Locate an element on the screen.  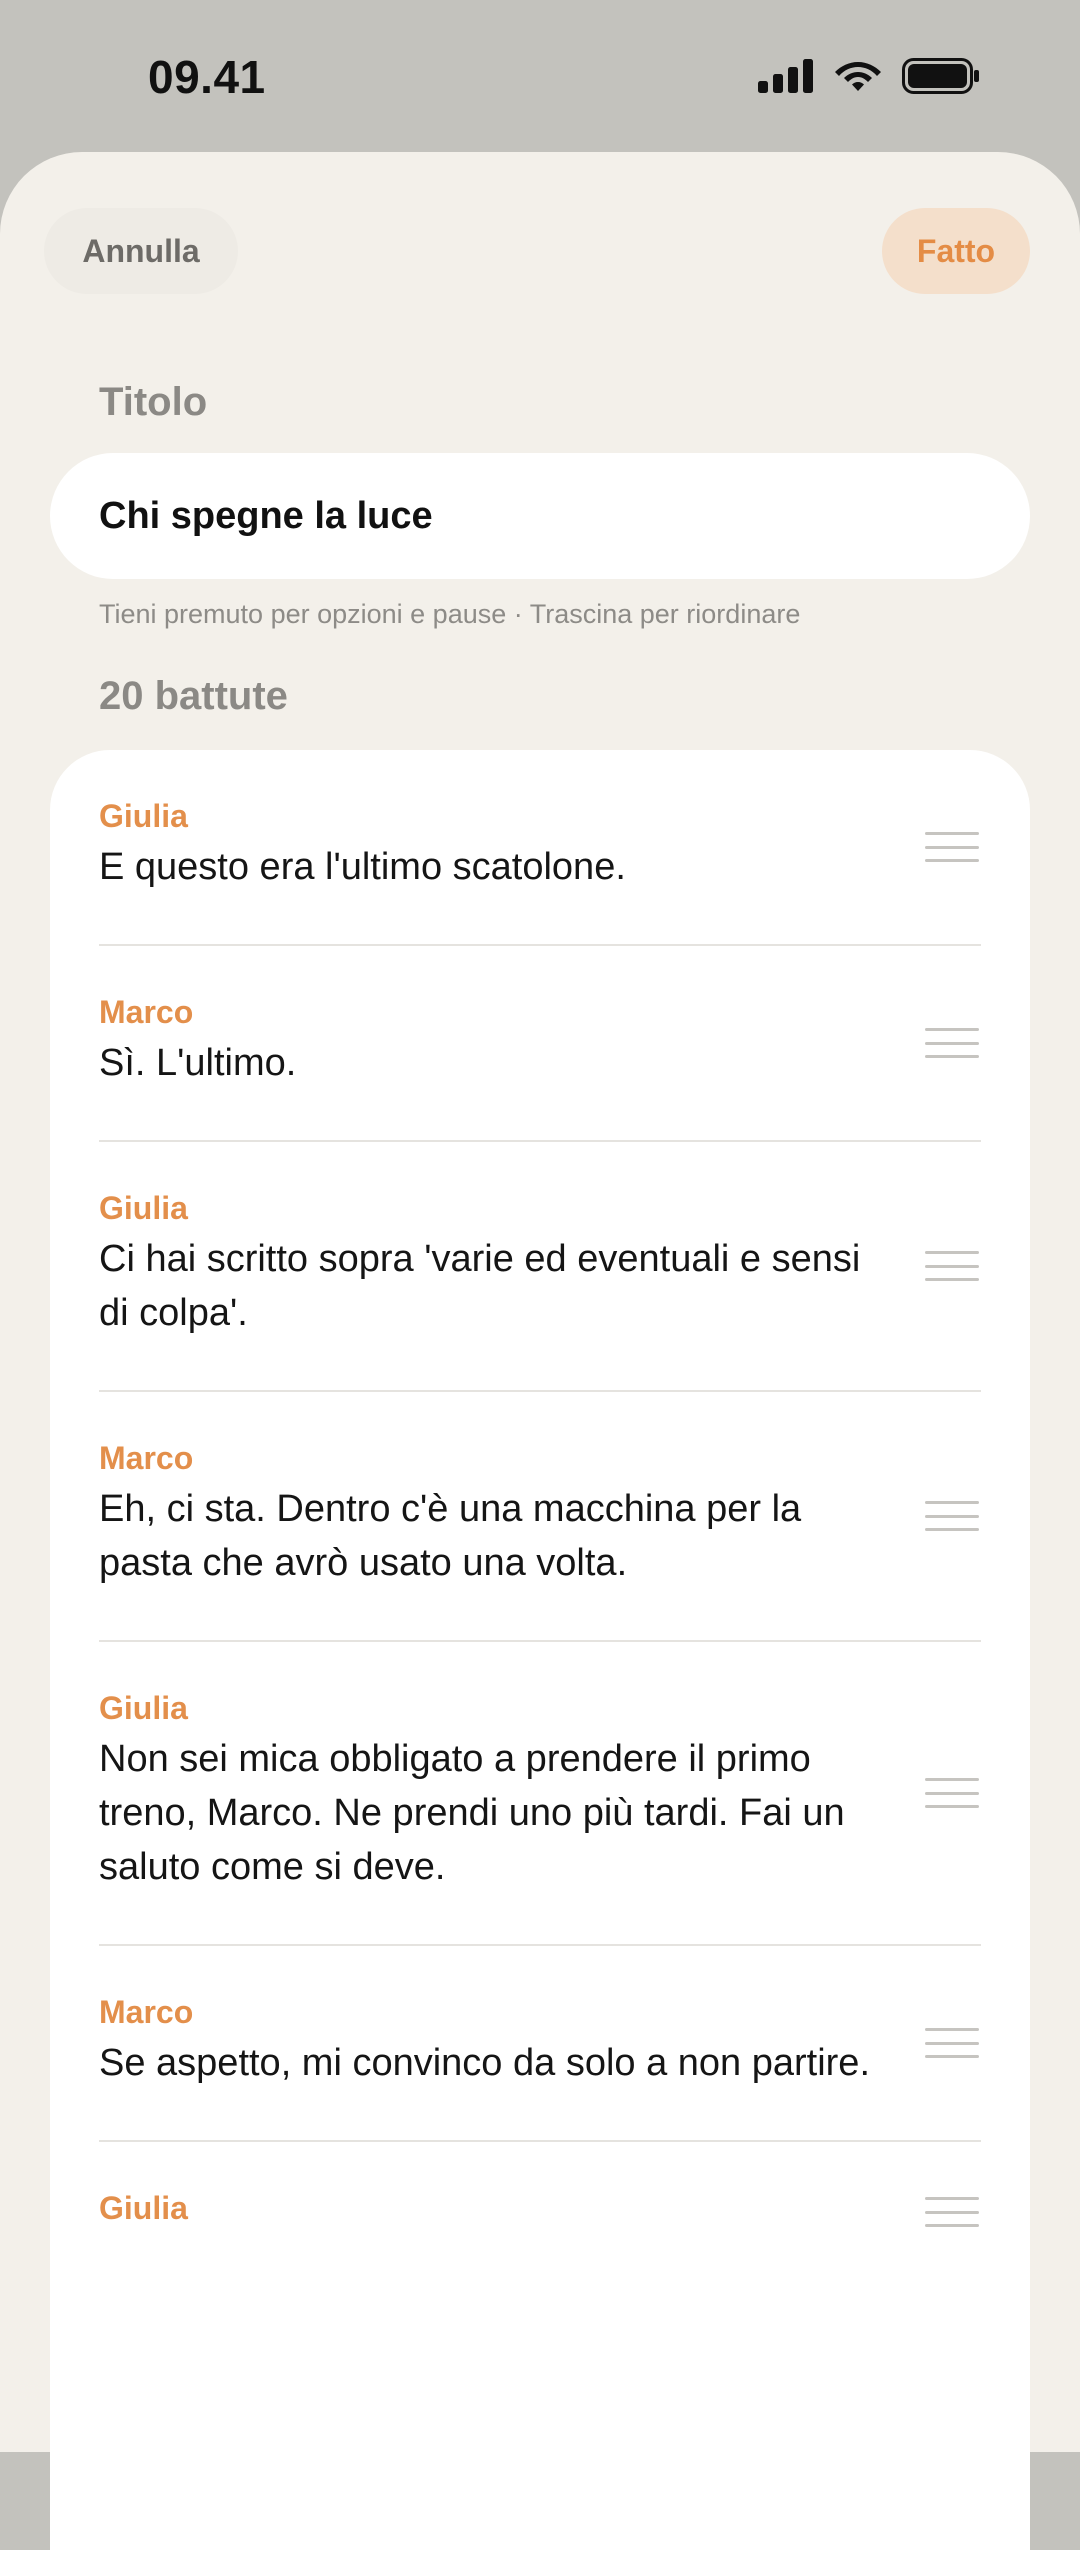
list-item: Marco Sì. L'ultimo. is located at coordinates (540, 1044).